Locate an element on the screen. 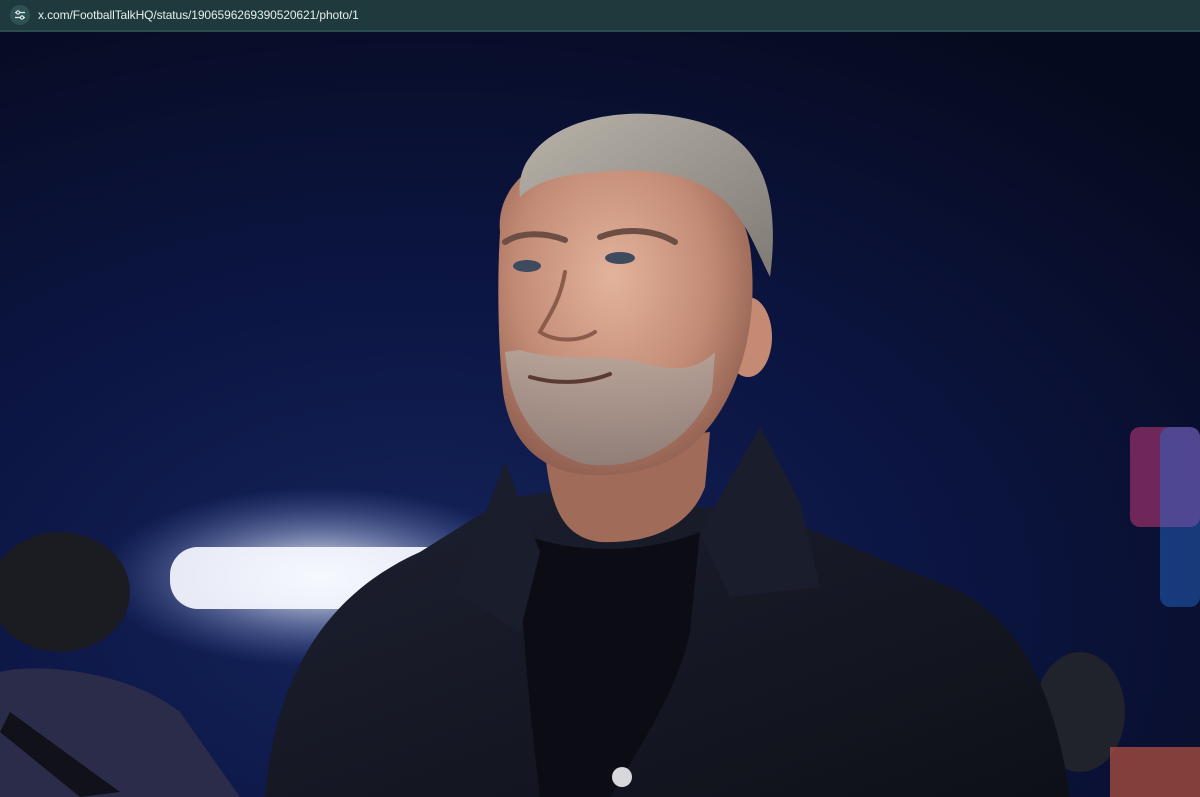 This screenshot has width=1200, height=797. background-red-object is located at coordinates (1155, 772).